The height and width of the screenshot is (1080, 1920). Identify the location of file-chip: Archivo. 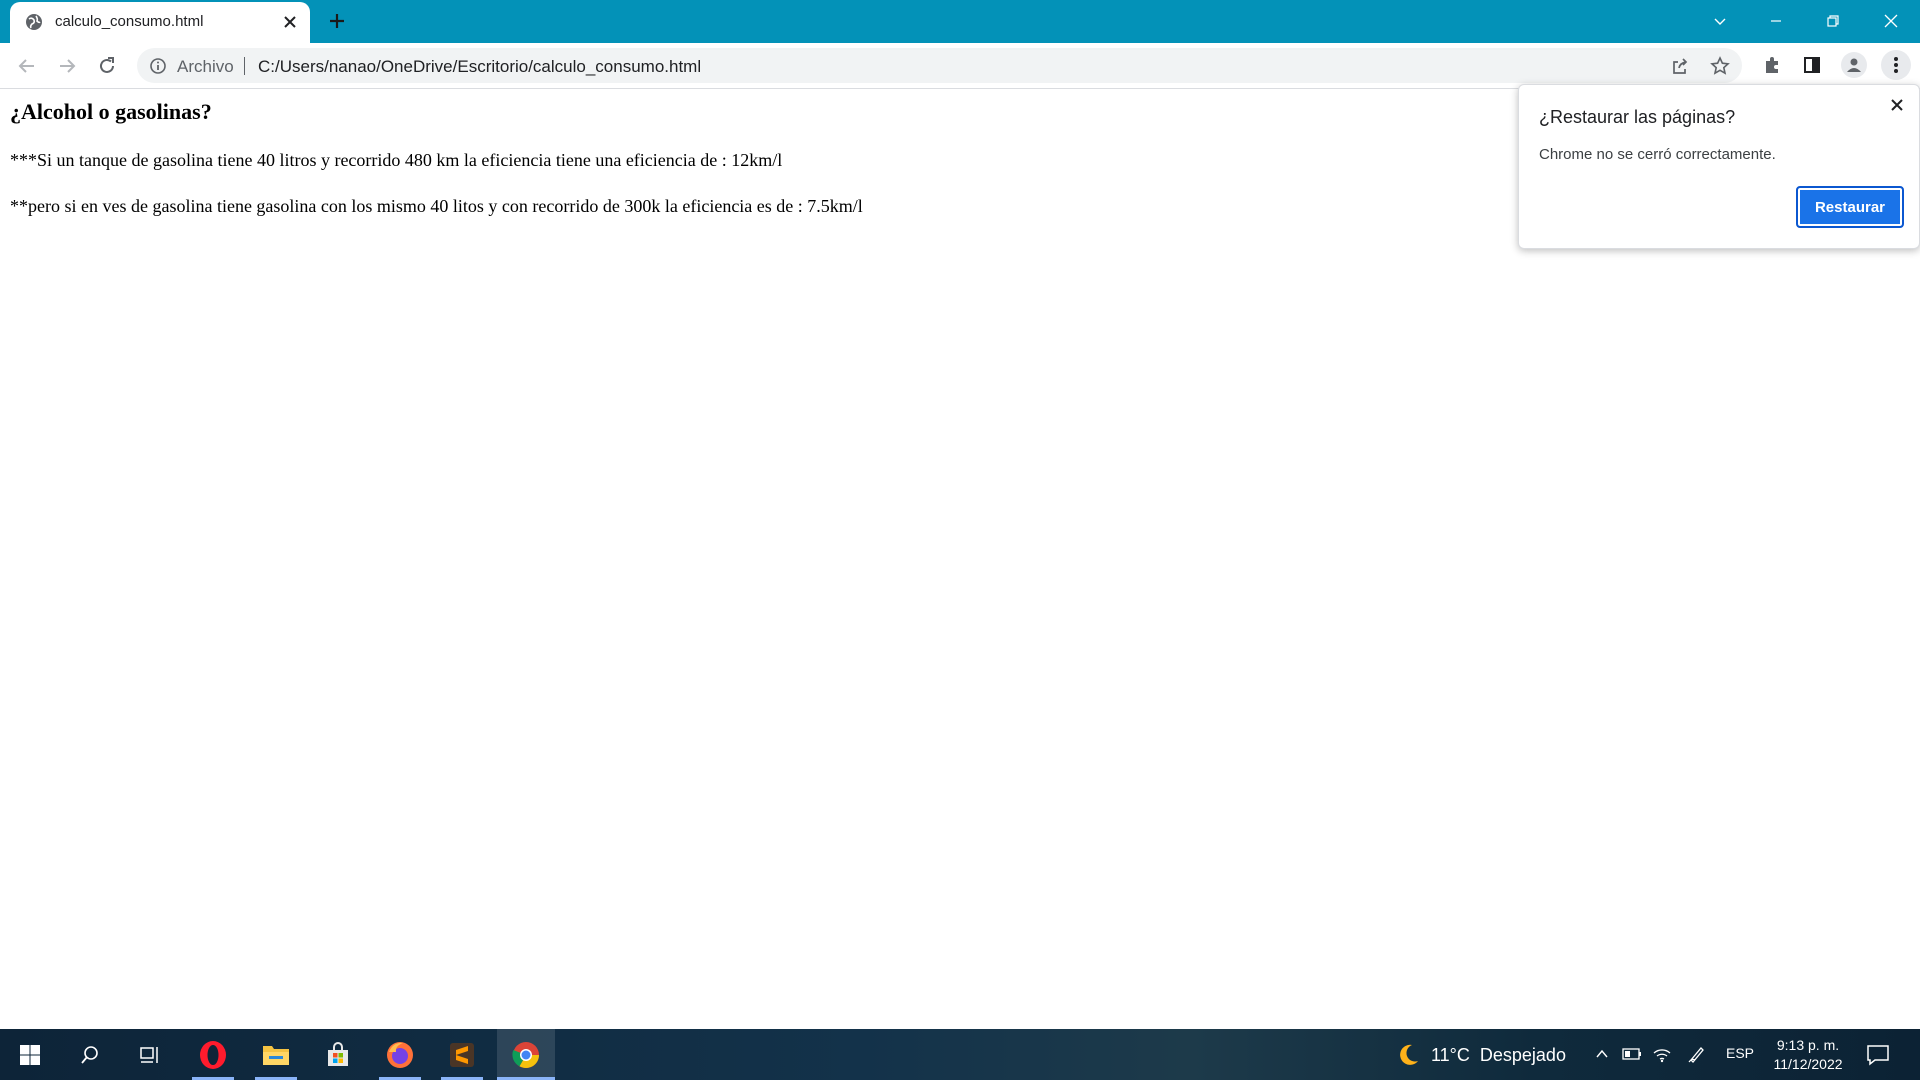
(205, 66).